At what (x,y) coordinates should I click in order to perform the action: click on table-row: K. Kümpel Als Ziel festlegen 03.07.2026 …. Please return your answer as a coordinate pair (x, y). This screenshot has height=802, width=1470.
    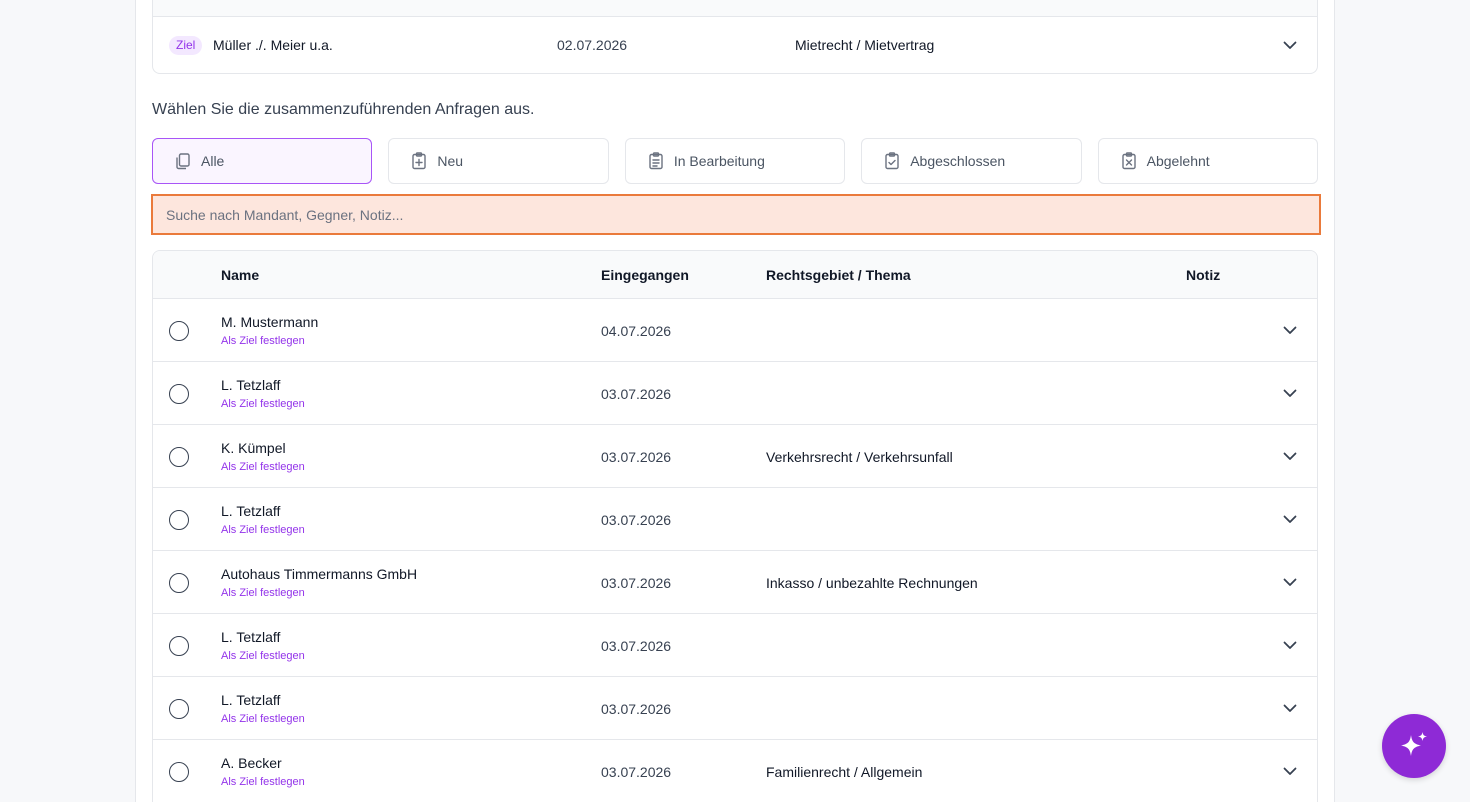
    Looking at the image, I should click on (735, 456).